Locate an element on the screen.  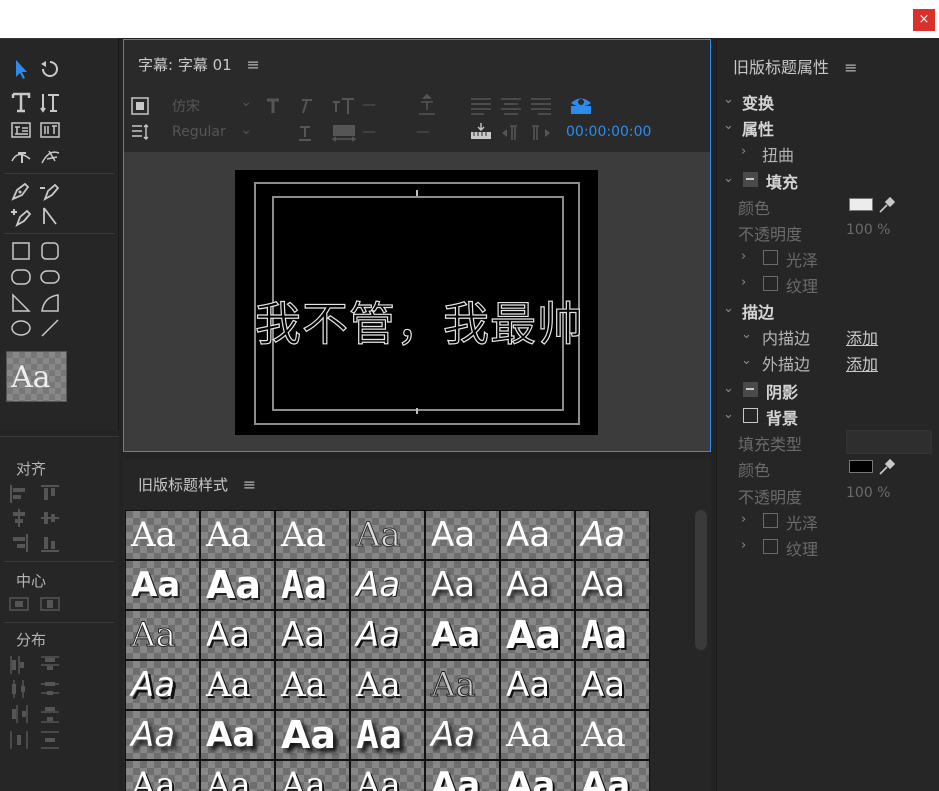
distribute-center-horizontal-icon is located at coordinates (19, 689).